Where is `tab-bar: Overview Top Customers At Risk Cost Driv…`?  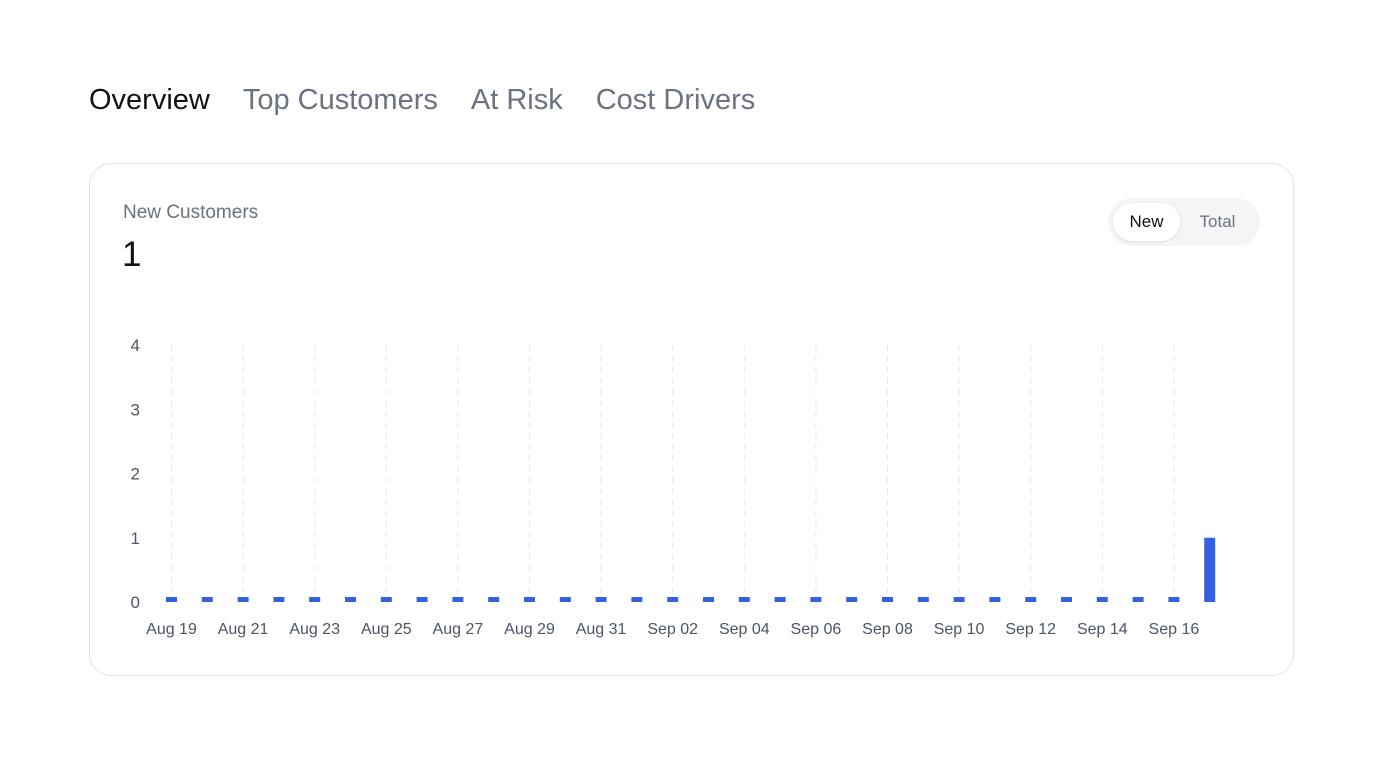 tab-bar: Overview Top Customers At Risk Cost Driv… is located at coordinates (422, 100).